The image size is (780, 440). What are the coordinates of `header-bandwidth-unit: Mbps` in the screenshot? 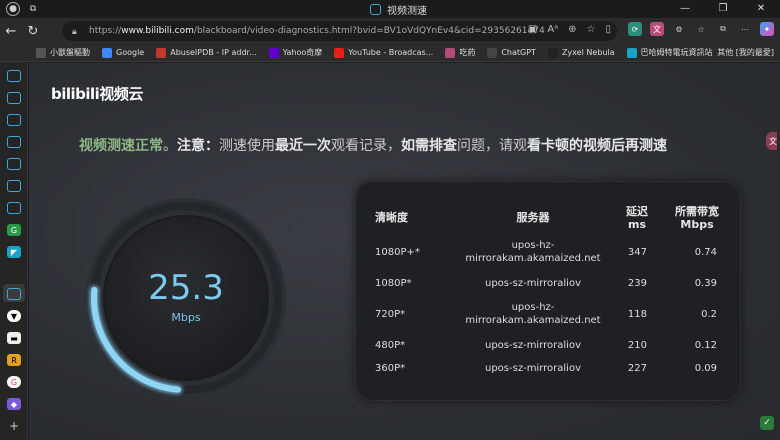 It's located at (697, 224).